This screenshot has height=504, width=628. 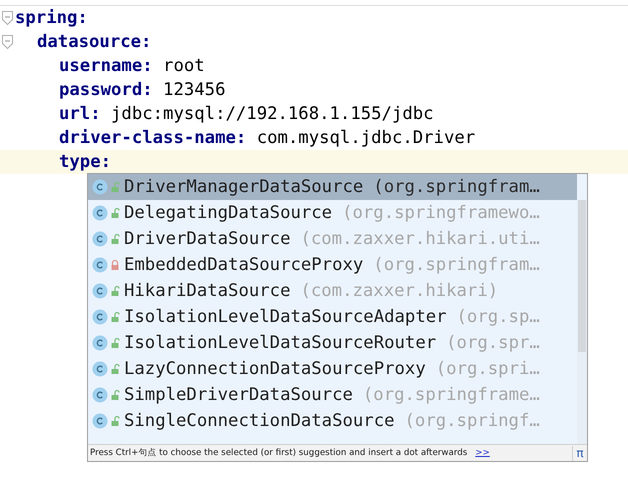 What do you see at coordinates (280, 343) in the screenshot?
I see `class-name: IsolationLevelDataSourceRouter` at bounding box center [280, 343].